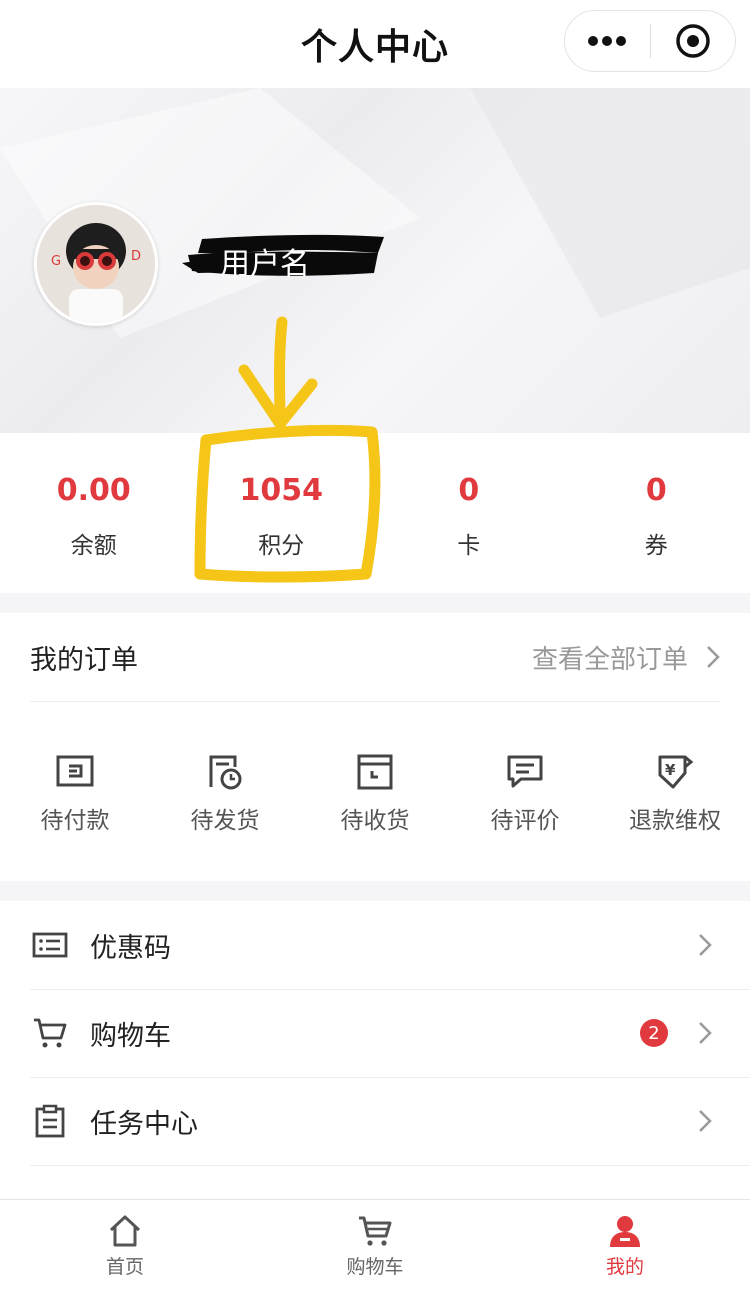 The image size is (750, 1296). What do you see at coordinates (525, 818) in the screenshot?
I see `order-pending-review-label: 待评价` at bounding box center [525, 818].